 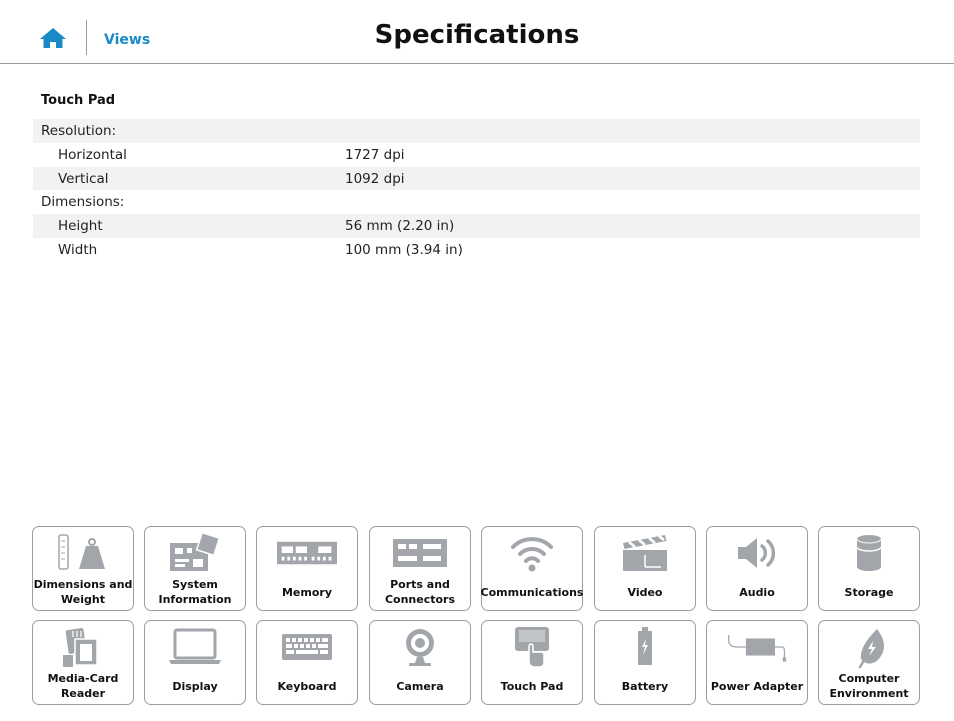 What do you see at coordinates (476, 226) in the screenshot?
I see `spec-row-height: Height 56 mm (2.20 in)` at bounding box center [476, 226].